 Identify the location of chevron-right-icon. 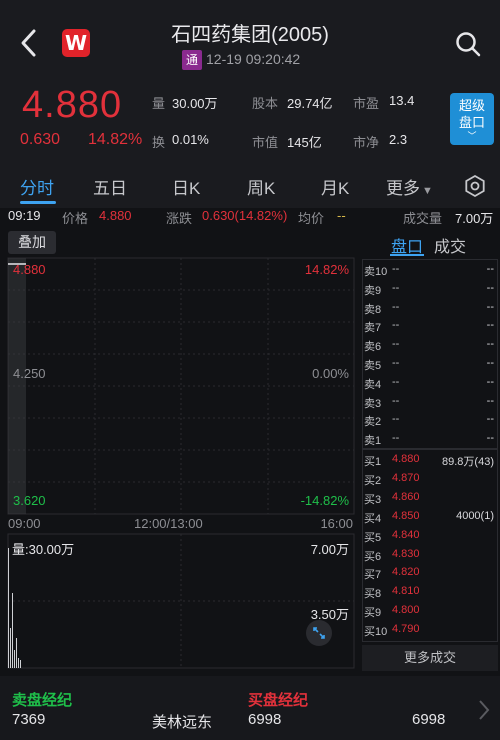
(484, 710).